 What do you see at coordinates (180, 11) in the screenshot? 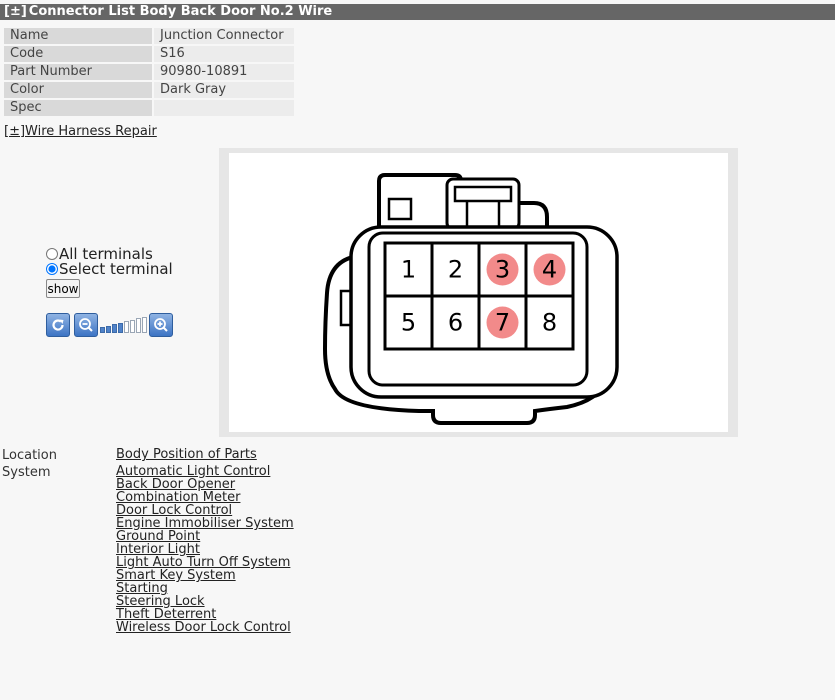
I see `page-title: Connector List Body Back Door No.2 Wire` at bounding box center [180, 11].